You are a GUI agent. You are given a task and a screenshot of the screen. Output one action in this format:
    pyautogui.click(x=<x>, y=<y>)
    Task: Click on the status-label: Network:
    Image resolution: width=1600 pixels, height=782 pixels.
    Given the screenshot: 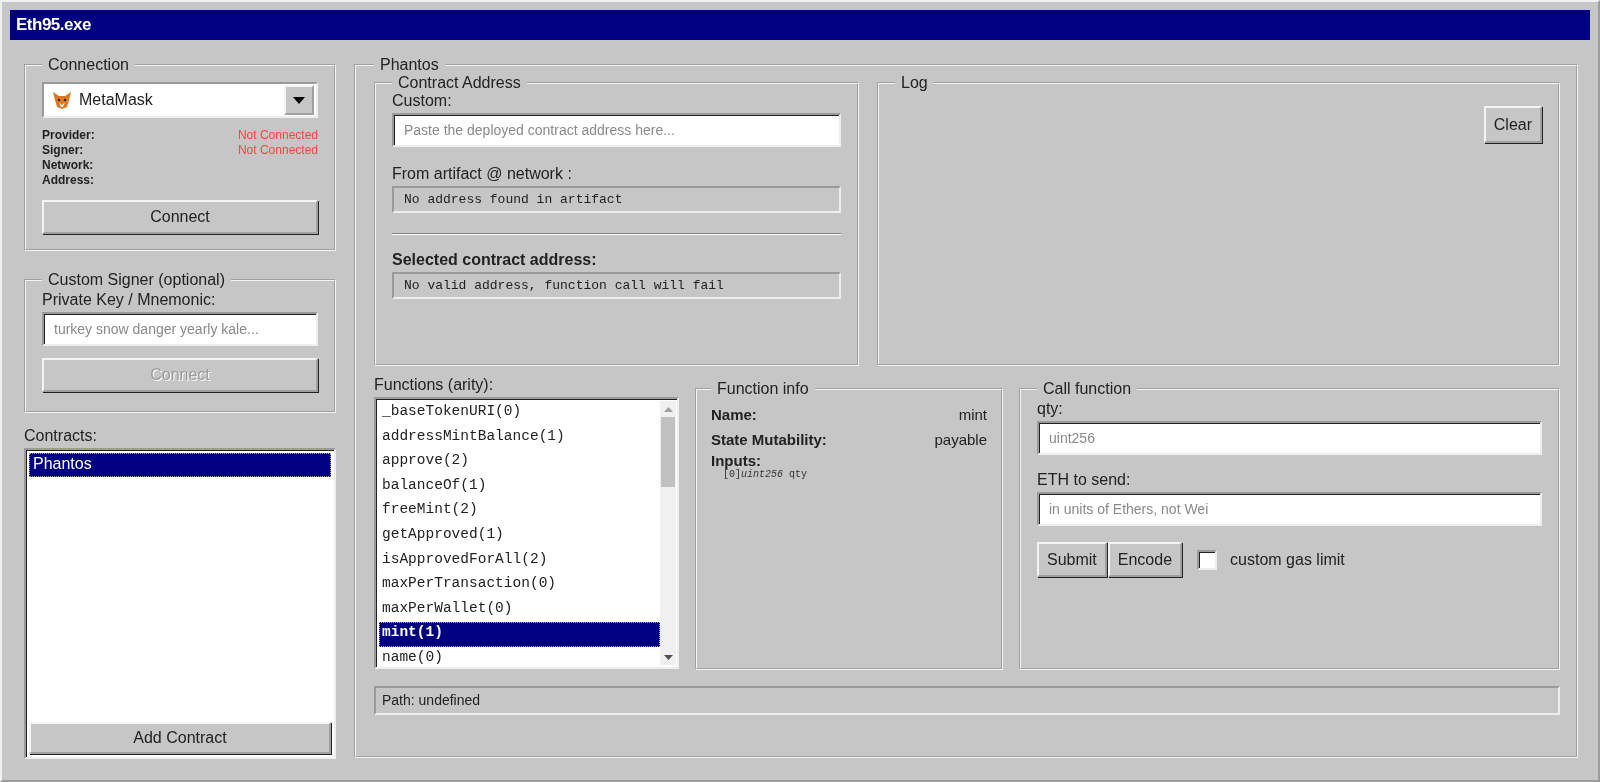 What is the action you would take?
    pyautogui.click(x=68, y=165)
    